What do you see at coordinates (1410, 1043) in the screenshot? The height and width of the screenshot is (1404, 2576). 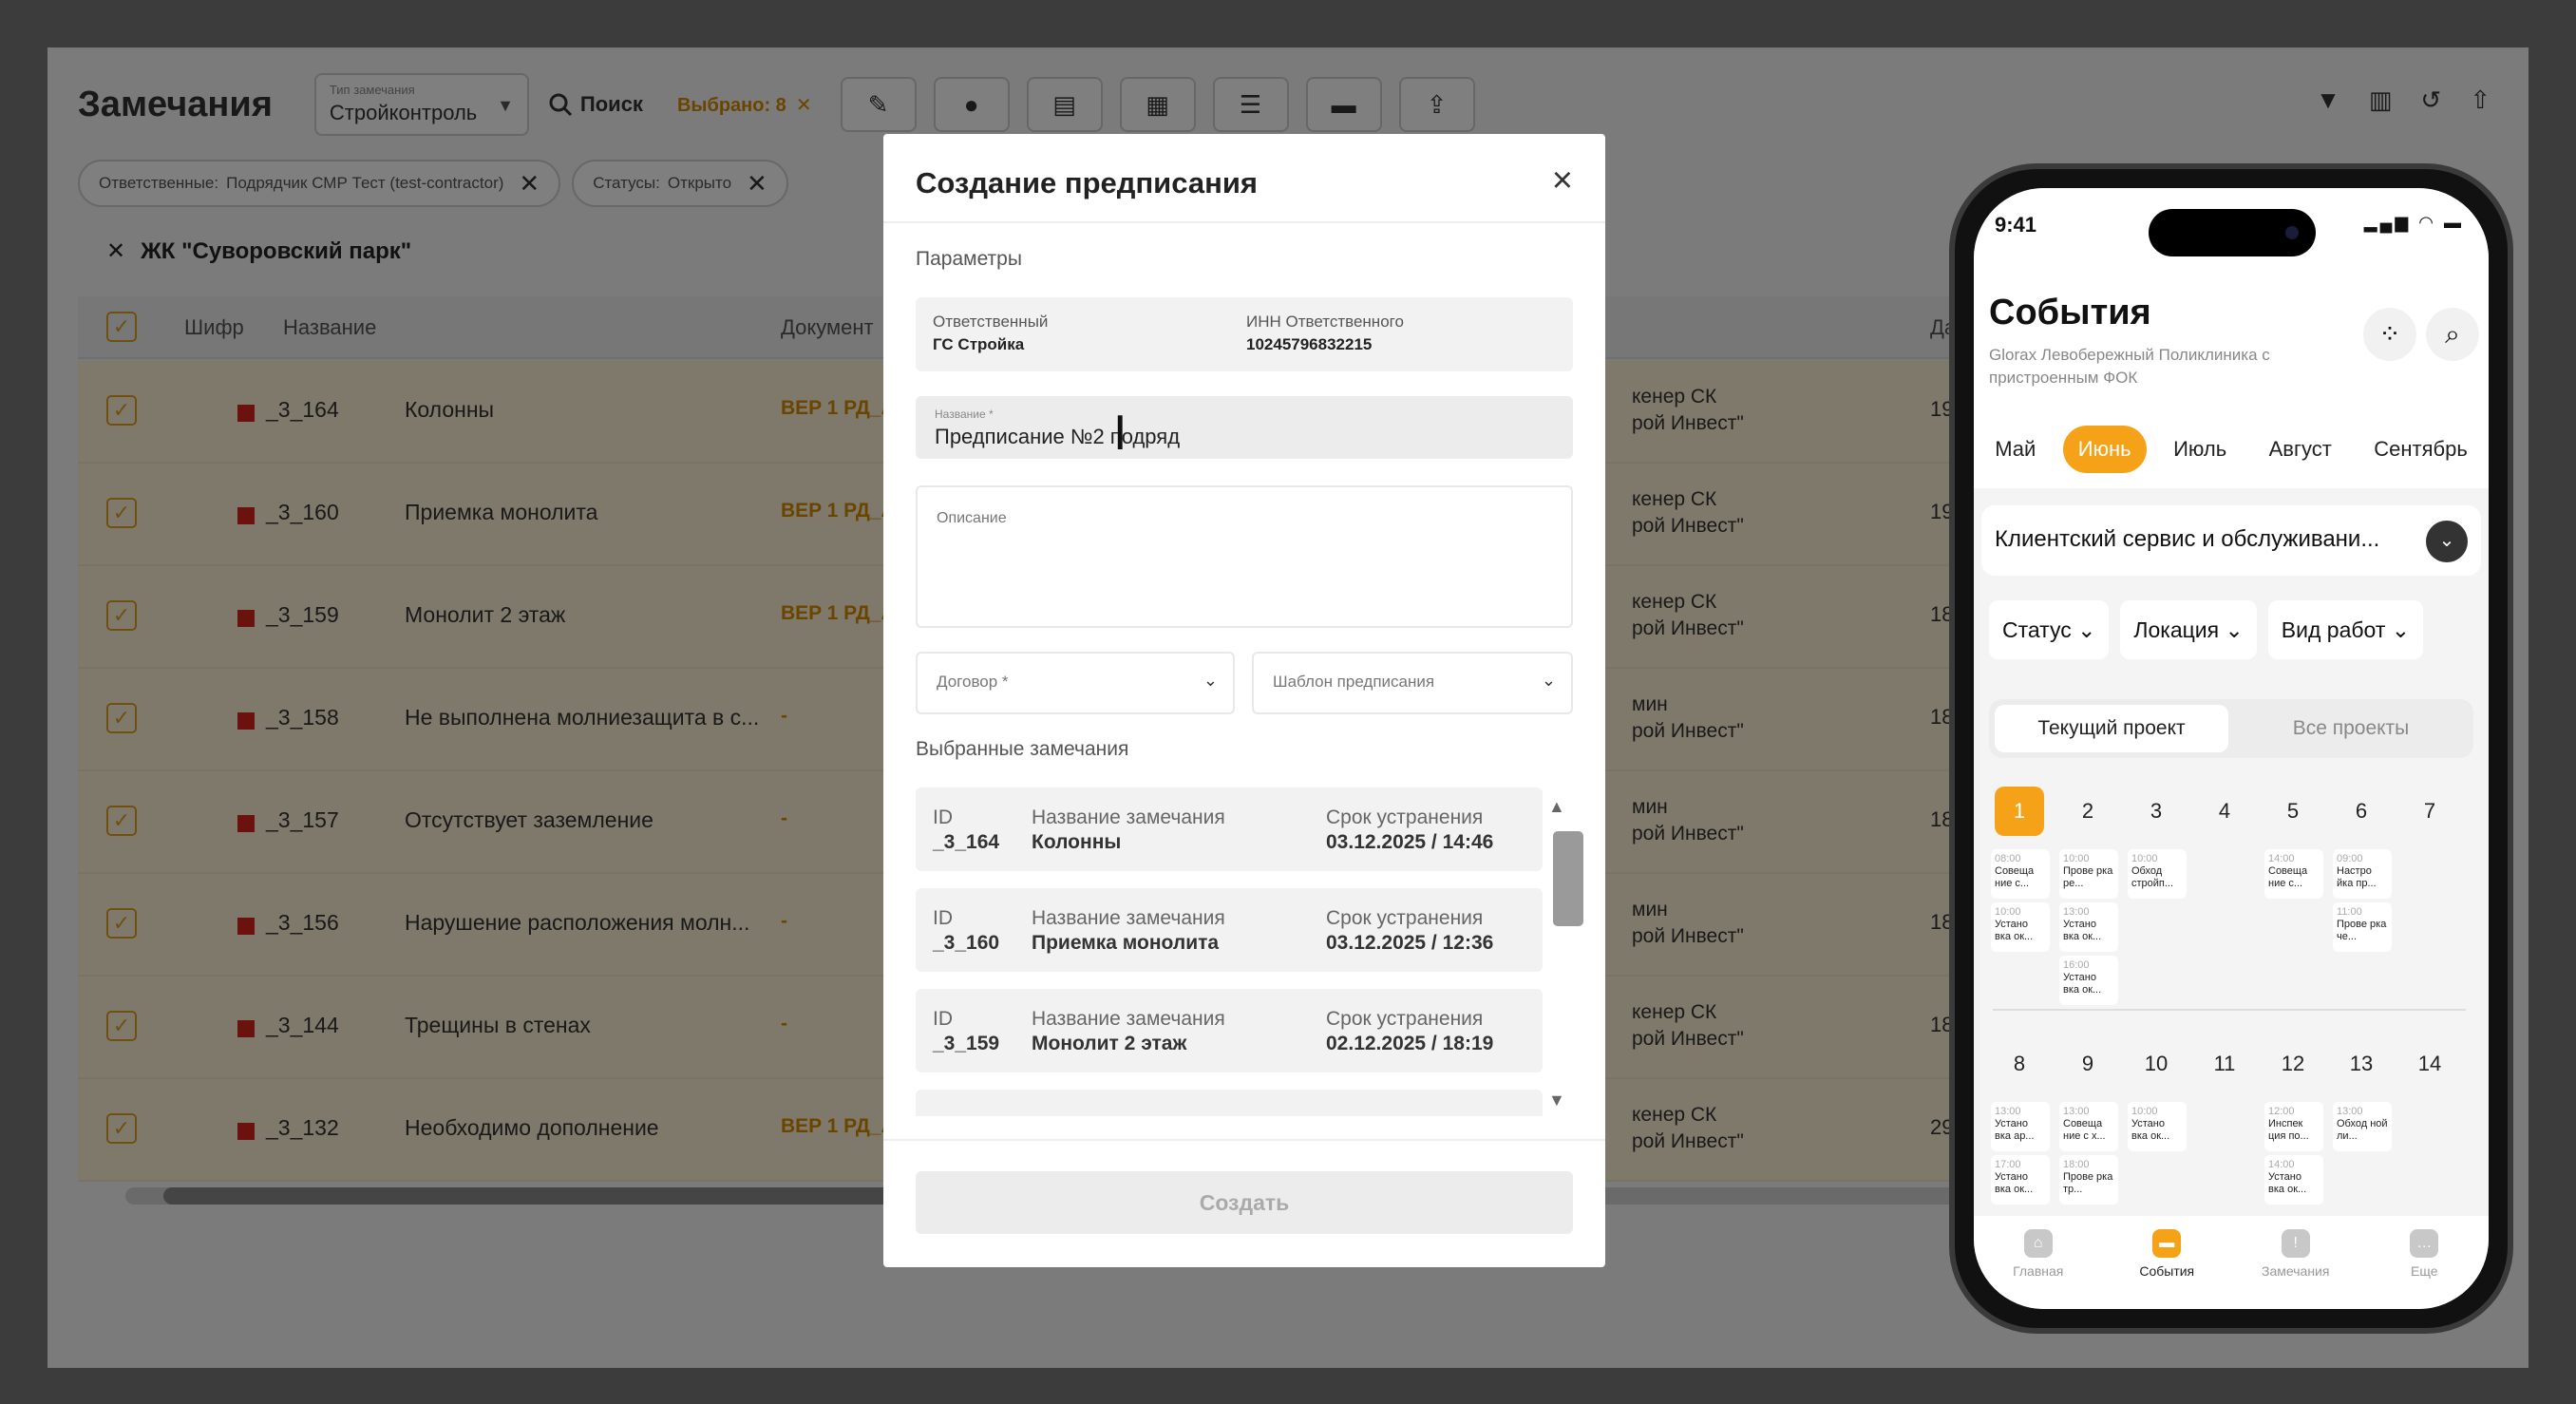 I see `remark-deadline: 02.12.2025 / 18:19` at bounding box center [1410, 1043].